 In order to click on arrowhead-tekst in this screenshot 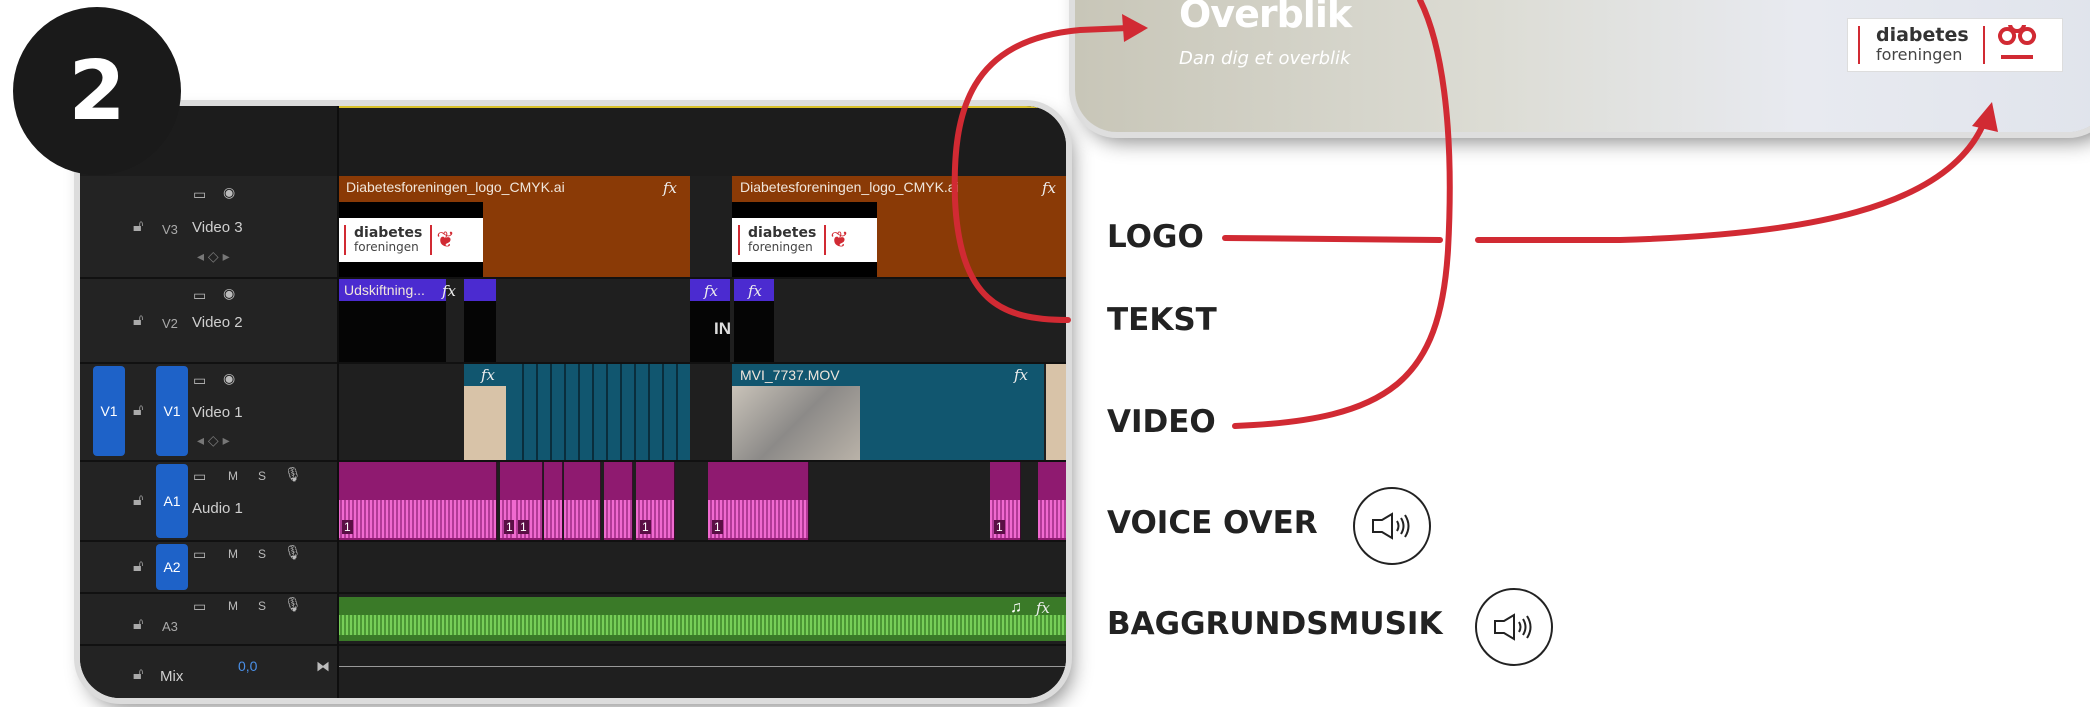, I will do `click(1135, 28)`.